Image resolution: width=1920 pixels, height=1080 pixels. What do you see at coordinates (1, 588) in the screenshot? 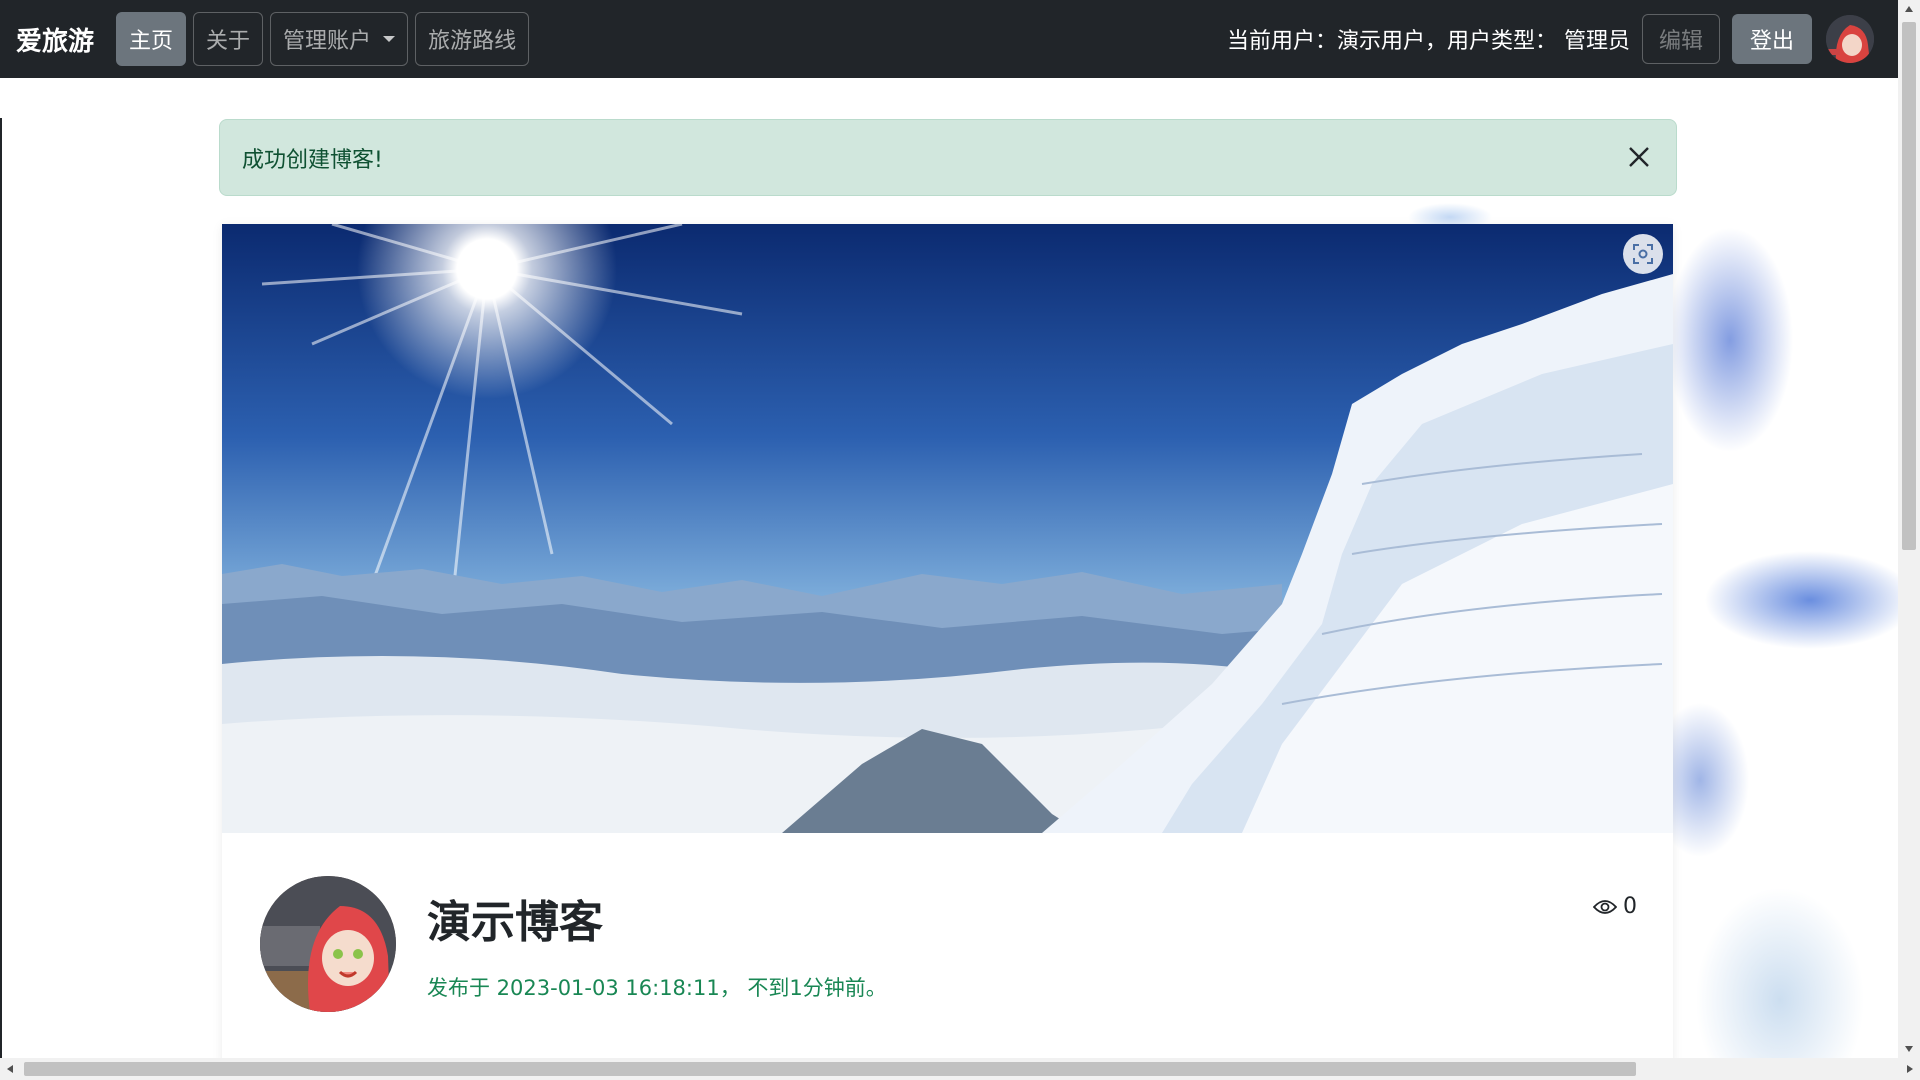
I see `page-left-border` at bounding box center [1, 588].